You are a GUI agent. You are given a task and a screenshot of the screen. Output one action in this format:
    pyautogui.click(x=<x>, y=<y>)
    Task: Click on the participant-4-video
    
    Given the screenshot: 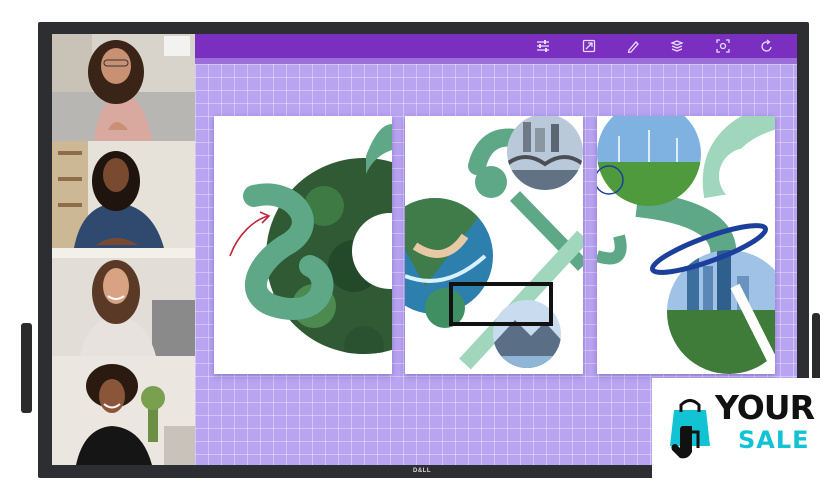 What is the action you would take?
    pyautogui.click(x=123, y=410)
    